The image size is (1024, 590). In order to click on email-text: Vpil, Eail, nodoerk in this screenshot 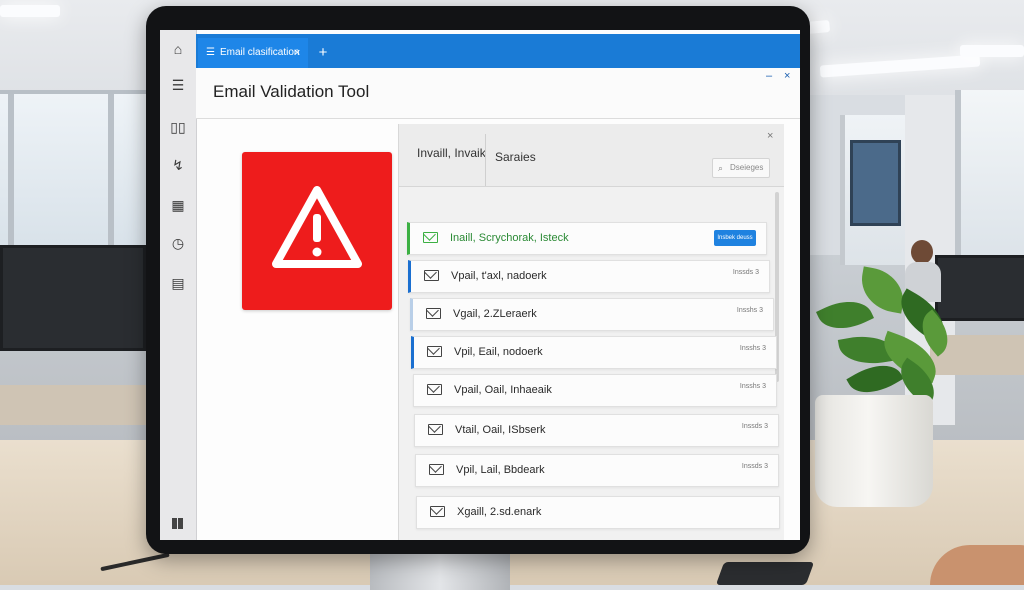, I will do `click(498, 352)`.